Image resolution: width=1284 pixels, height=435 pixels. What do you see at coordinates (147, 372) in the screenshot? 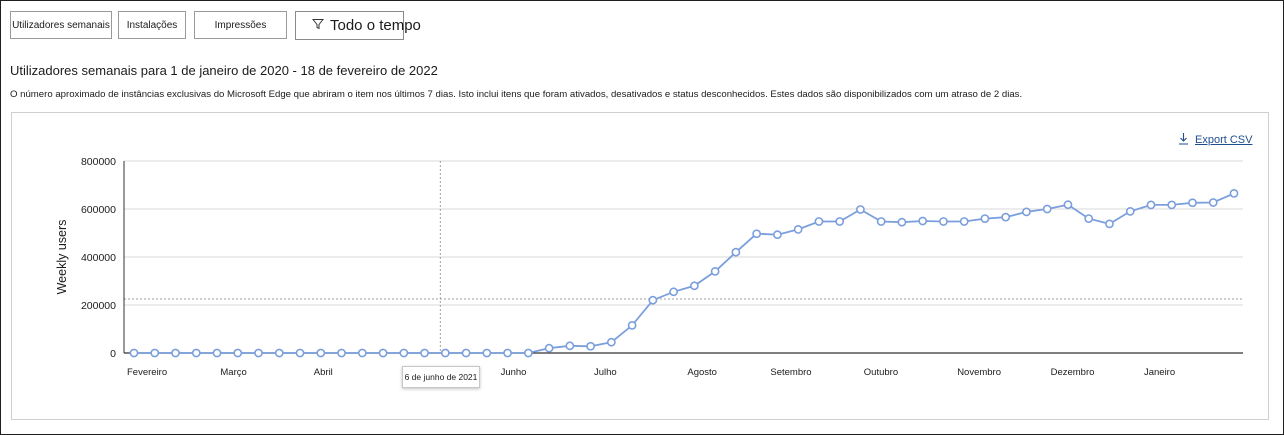
I see `x-tick-label: Fevereiro` at bounding box center [147, 372].